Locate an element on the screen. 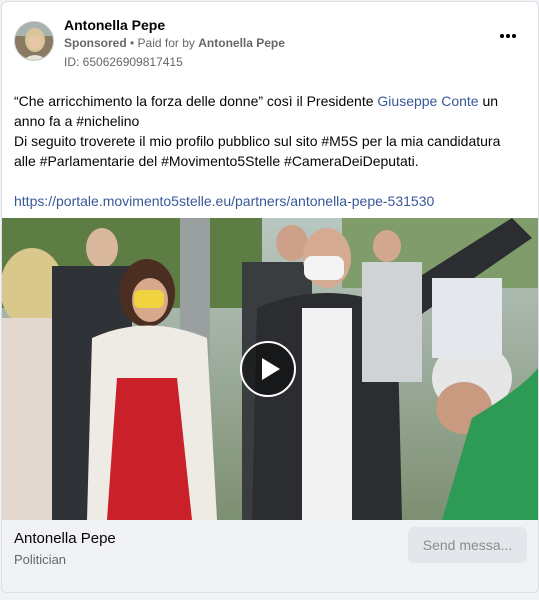  post-text-spacer is located at coordinates (266, 181).